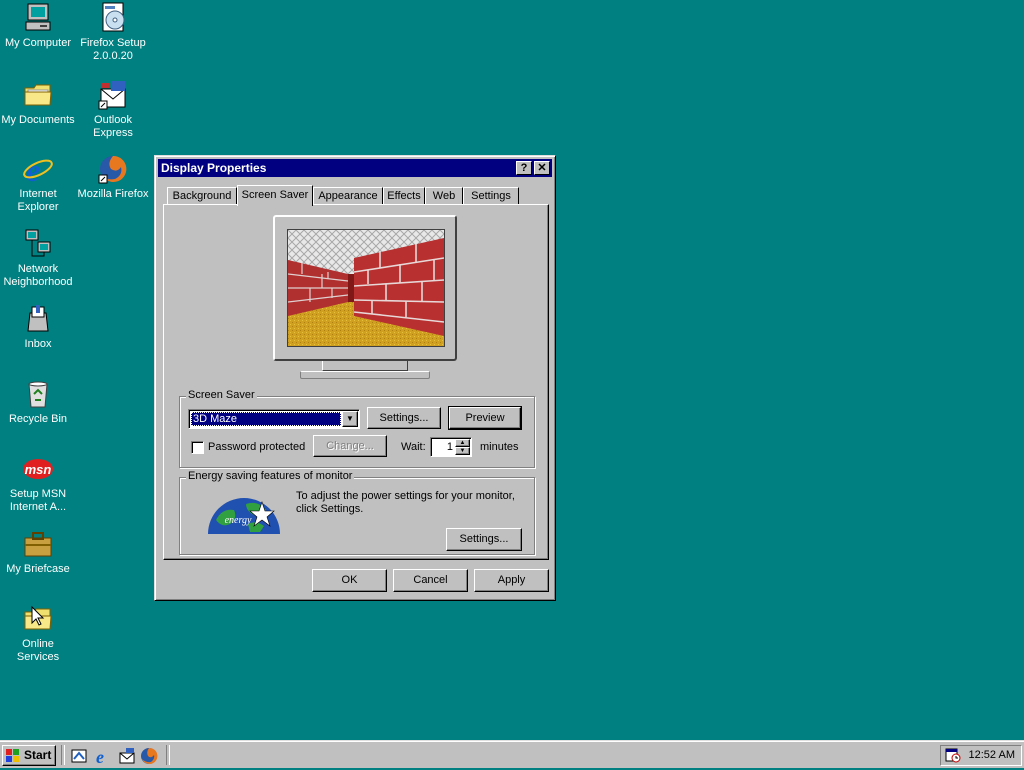 The height and width of the screenshot is (770, 1024). Describe the element at coordinates (197, 447) in the screenshot. I see `password-checkbox` at that location.